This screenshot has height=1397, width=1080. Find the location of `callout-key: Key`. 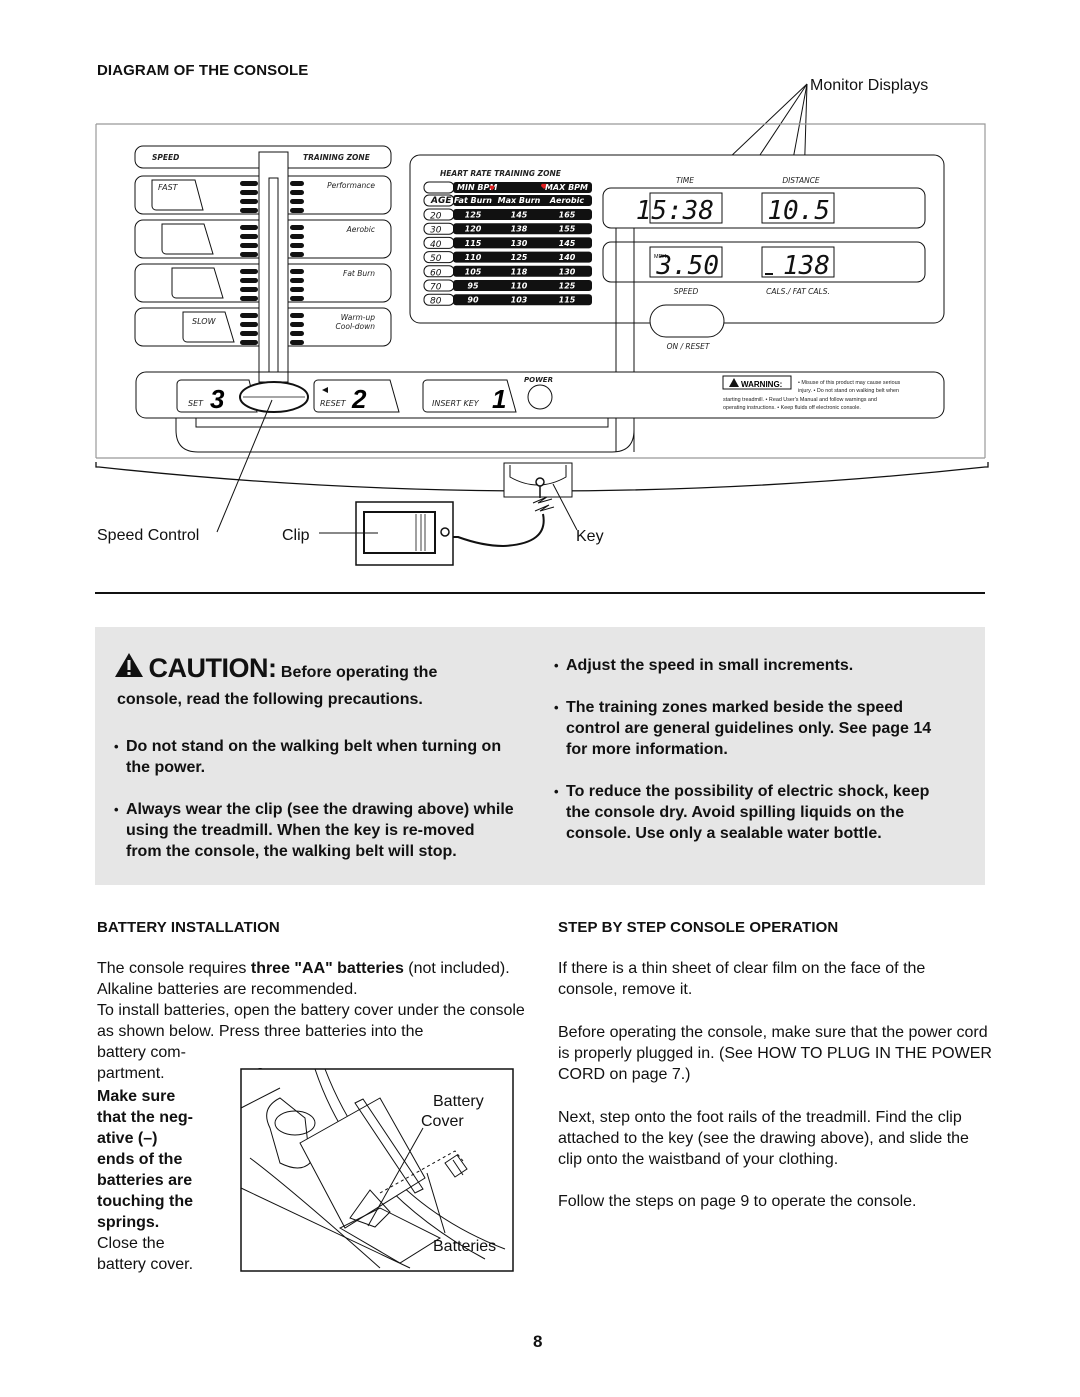

callout-key: Key is located at coordinates (590, 536).